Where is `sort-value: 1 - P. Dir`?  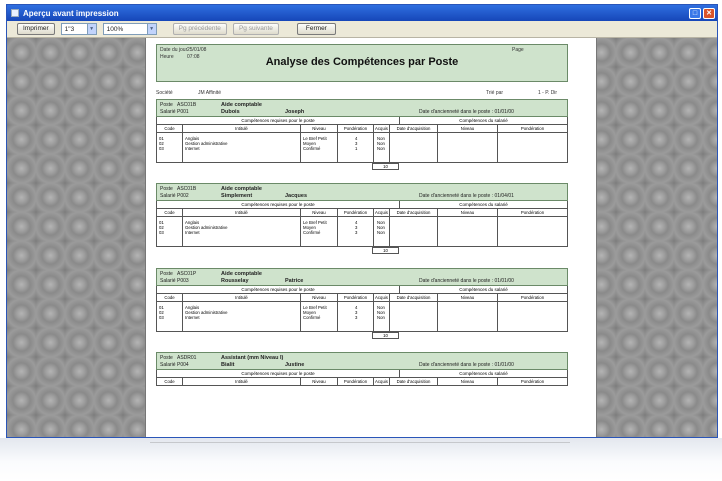
sort-value: 1 - P. Dir is located at coordinates (548, 93).